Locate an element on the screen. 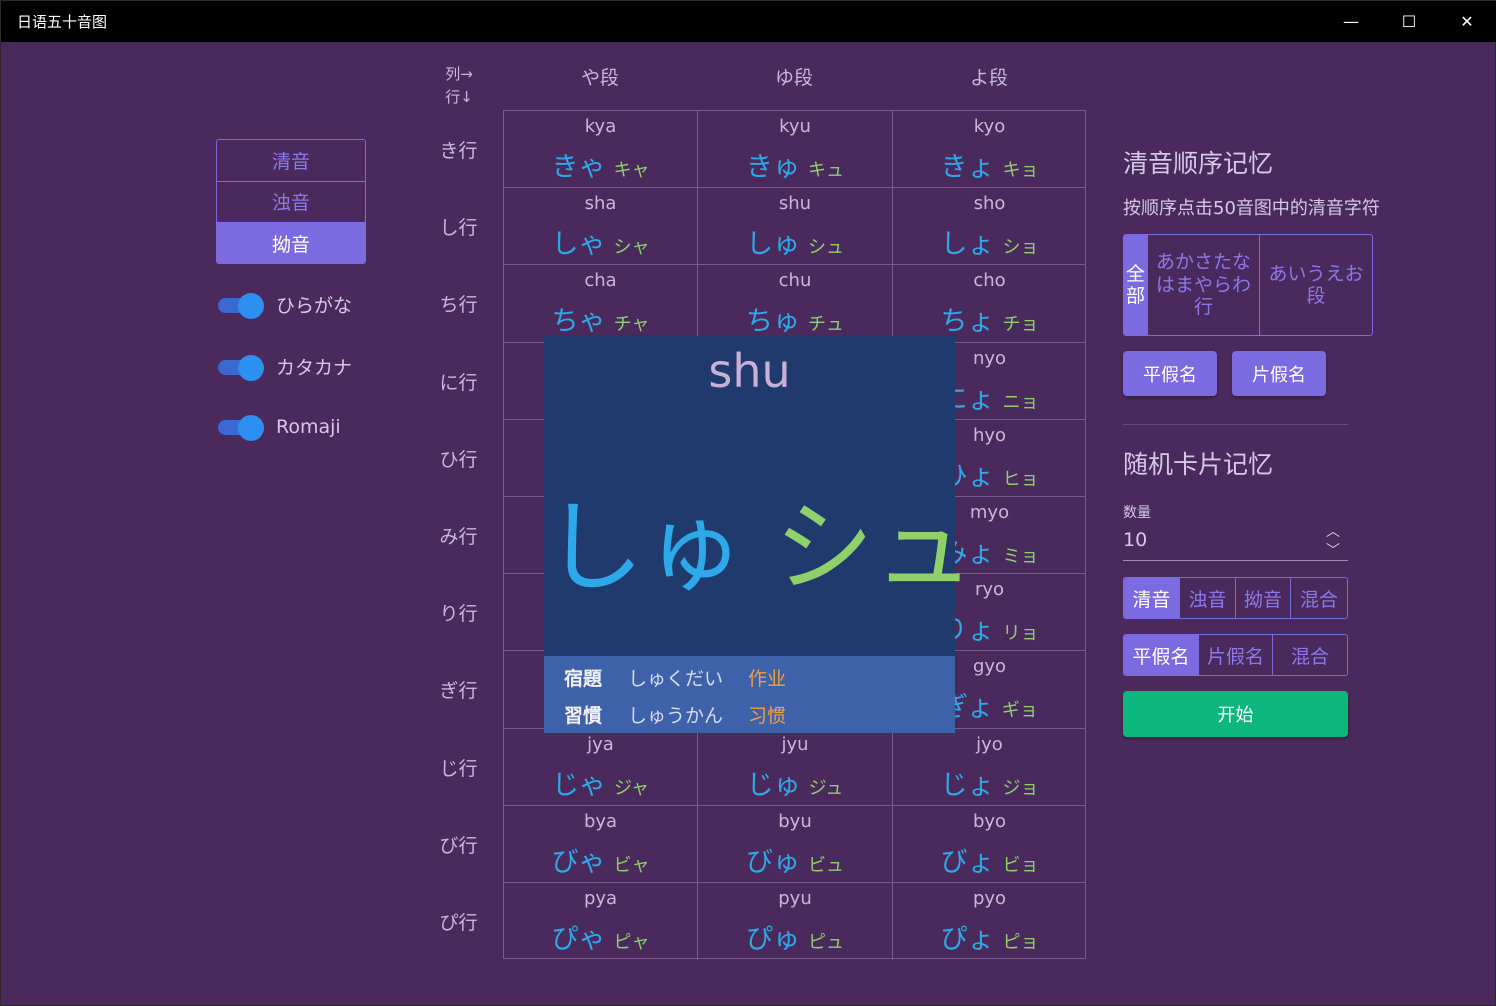 Image resolution: width=1496 pixels, height=1006 pixels. kana-cell: pya ぴゃ ピャ is located at coordinates (601, 922).